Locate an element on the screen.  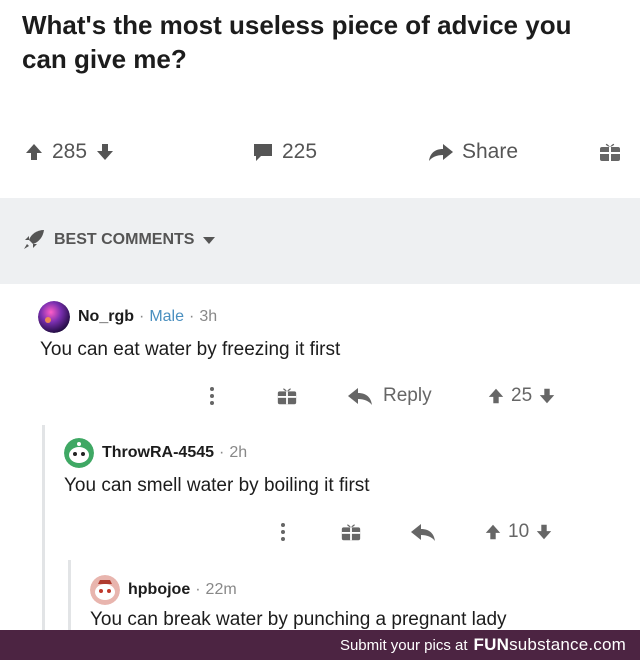
comment-username: ThrowRA-4545 is located at coordinates (158, 453).